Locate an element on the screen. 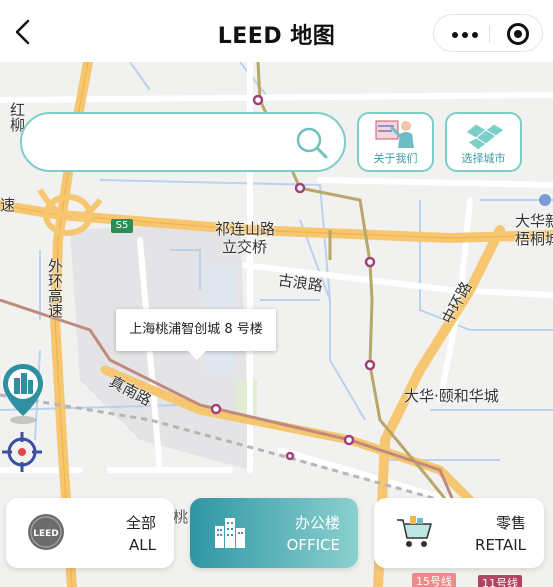 This screenshot has height=587, width=553. select-city-button: 选择城市 is located at coordinates (483, 142).